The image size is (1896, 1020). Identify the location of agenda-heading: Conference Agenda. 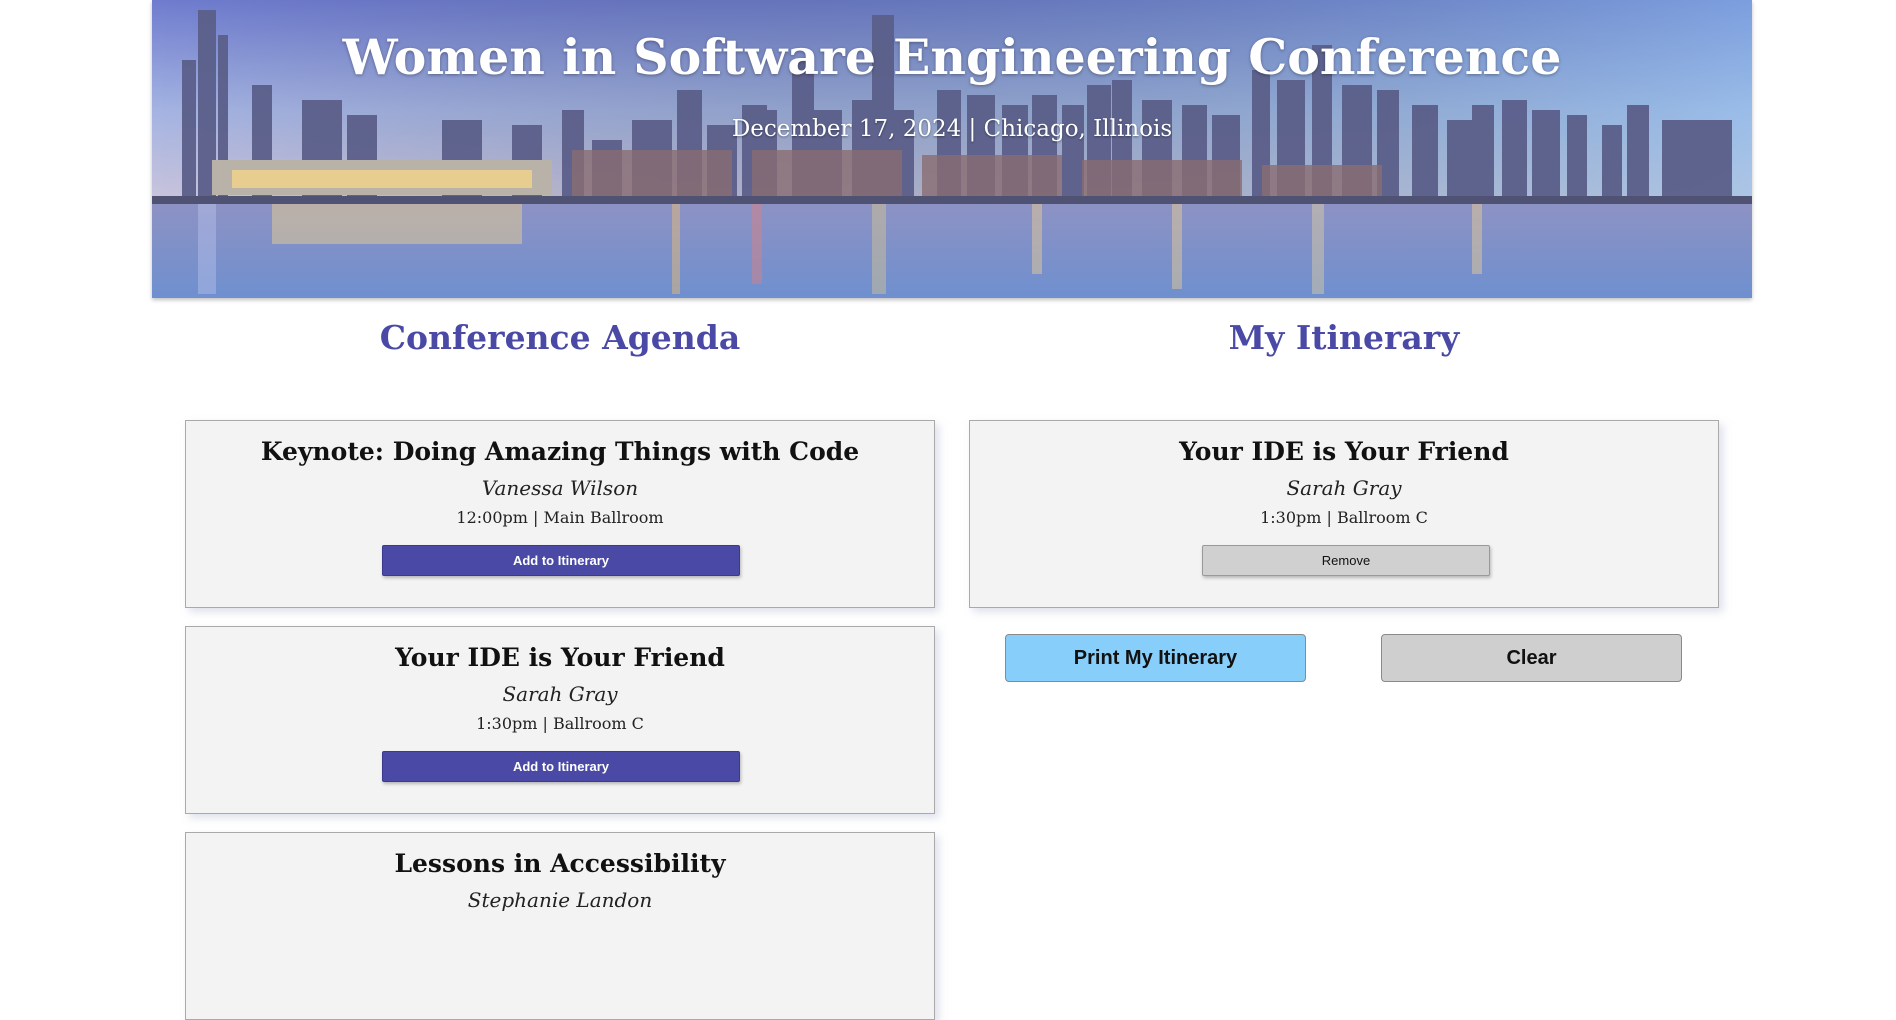
(560, 337).